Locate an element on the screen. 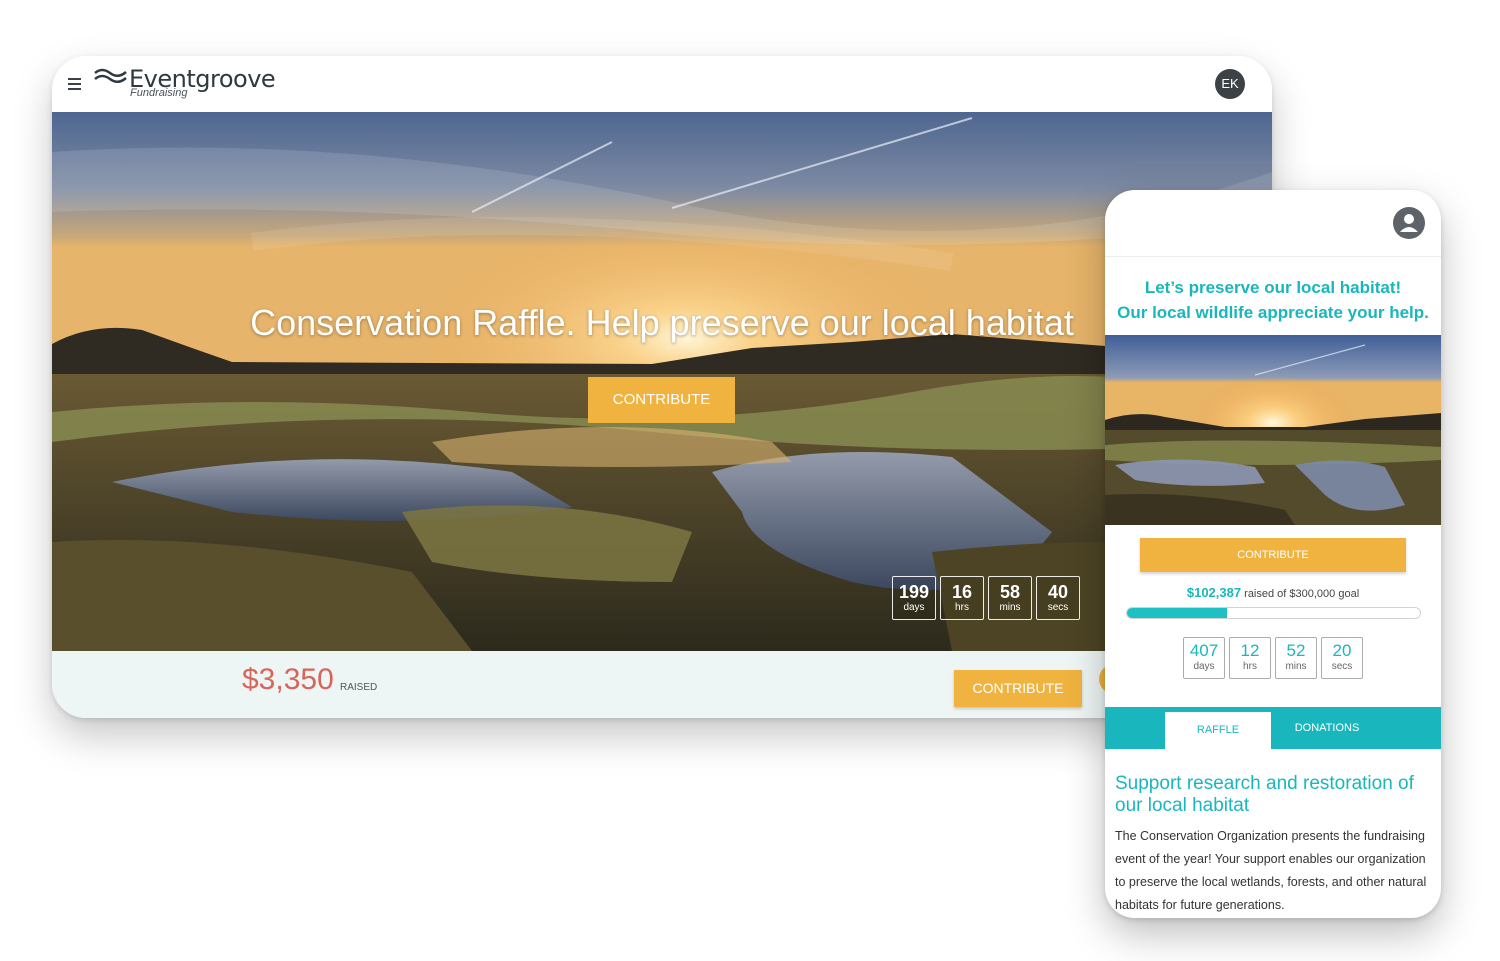 This screenshot has height=961, width=1500. mobile-hero-image is located at coordinates (1273, 430).